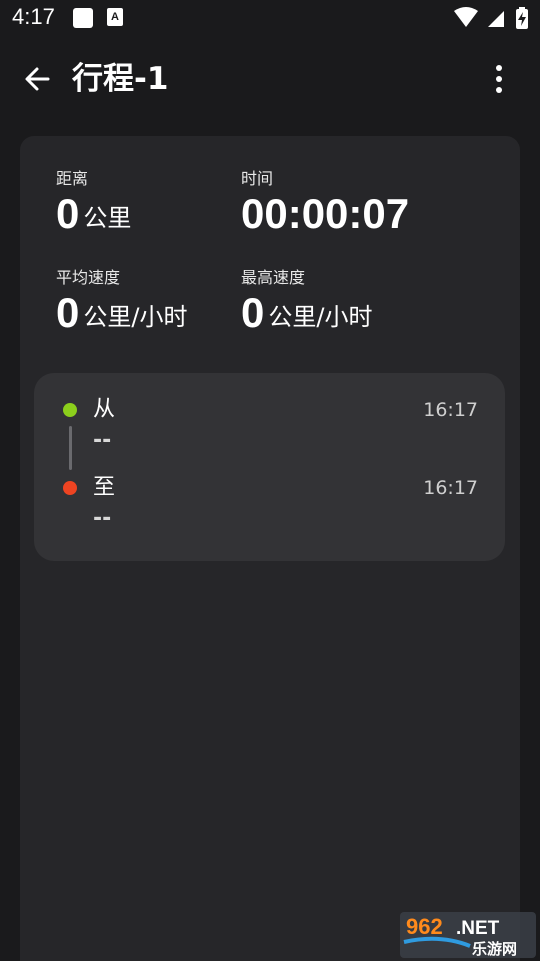  I want to click on svg-text: 乐游网, so click(494, 949).